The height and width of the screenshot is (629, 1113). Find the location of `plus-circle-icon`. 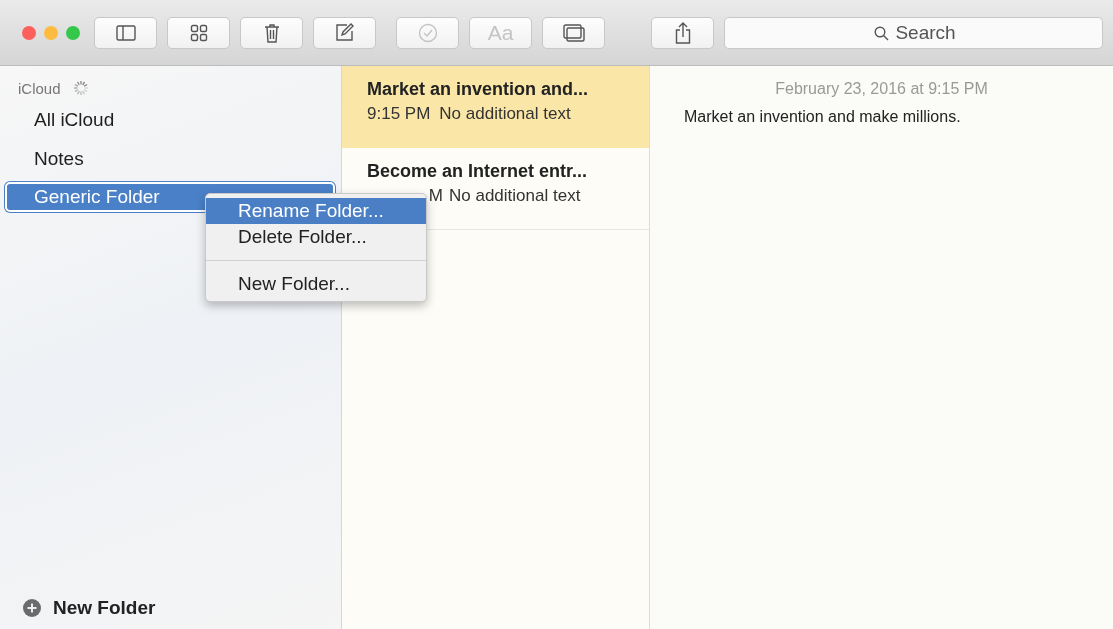

plus-circle-icon is located at coordinates (32, 608).